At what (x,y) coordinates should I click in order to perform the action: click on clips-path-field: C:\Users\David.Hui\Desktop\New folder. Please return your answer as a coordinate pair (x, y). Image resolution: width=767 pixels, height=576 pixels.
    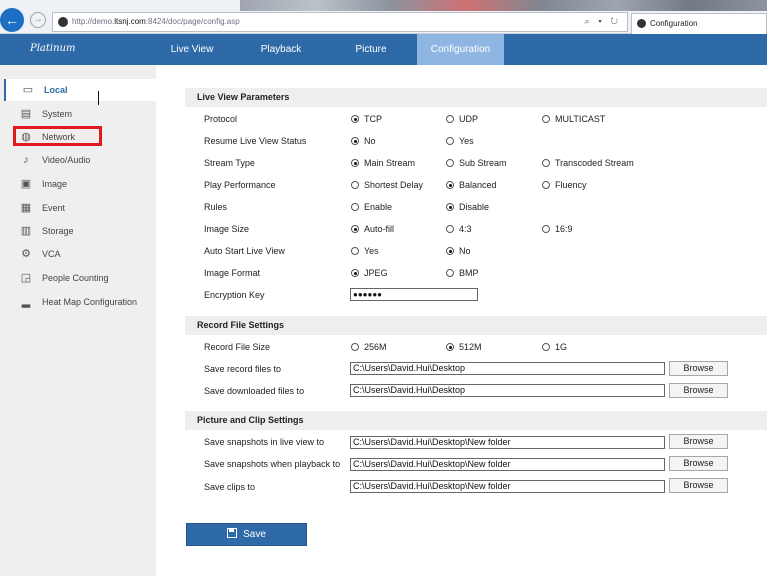
    Looking at the image, I should click on (507, 486).